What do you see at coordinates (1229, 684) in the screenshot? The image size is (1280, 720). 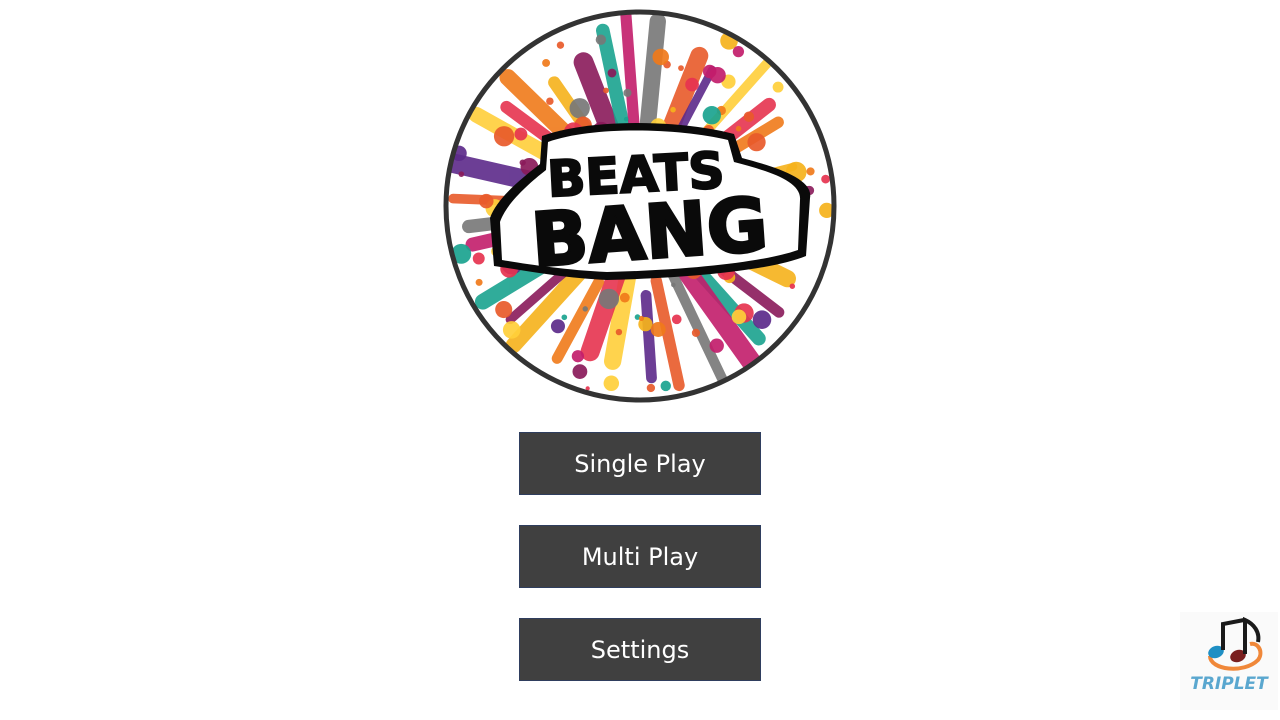 I see `studio-name: TRIPLET` at bounding box center [1229, 684].